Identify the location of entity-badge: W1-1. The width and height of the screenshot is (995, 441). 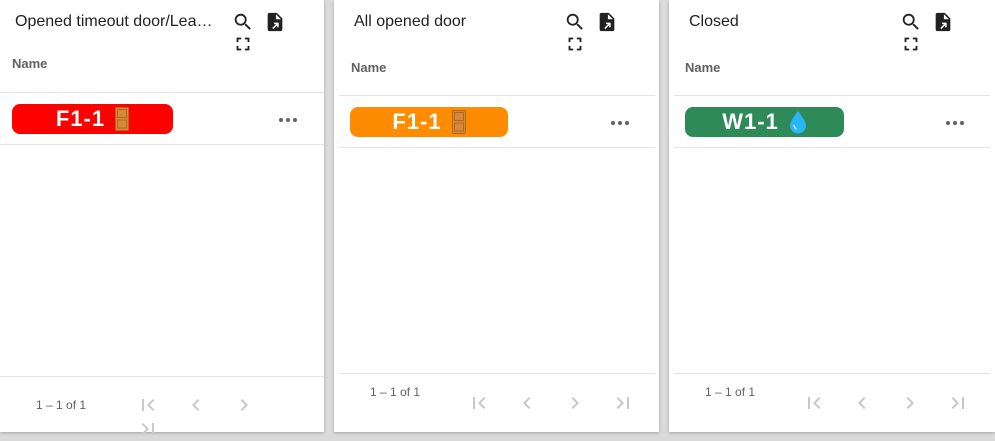
(764, 122).